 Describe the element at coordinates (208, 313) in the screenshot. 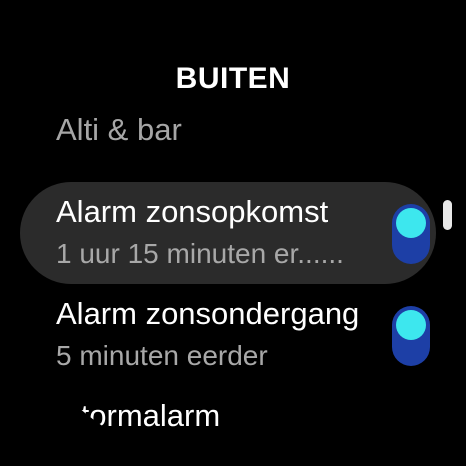

I see `sunset-alarm-title: Alarm zonsondergang` at that location.